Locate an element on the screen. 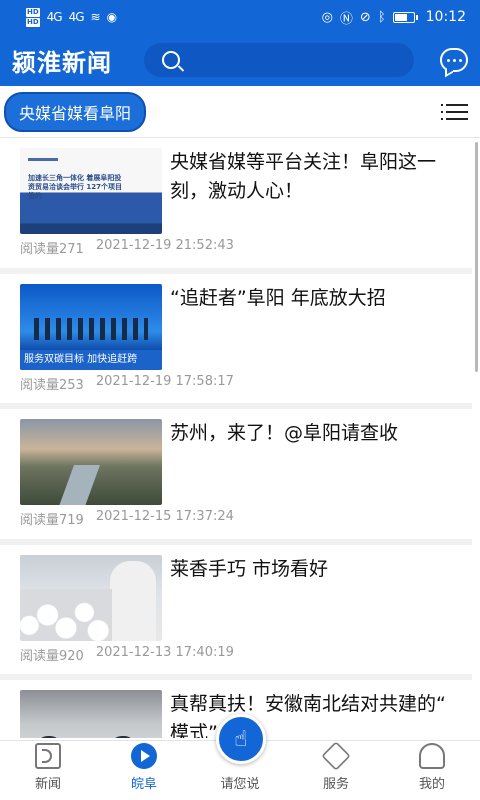 The height and width of the screenshot is (800, 480). hand-tap-icon: ☝ is located at coordinates (241, 739).